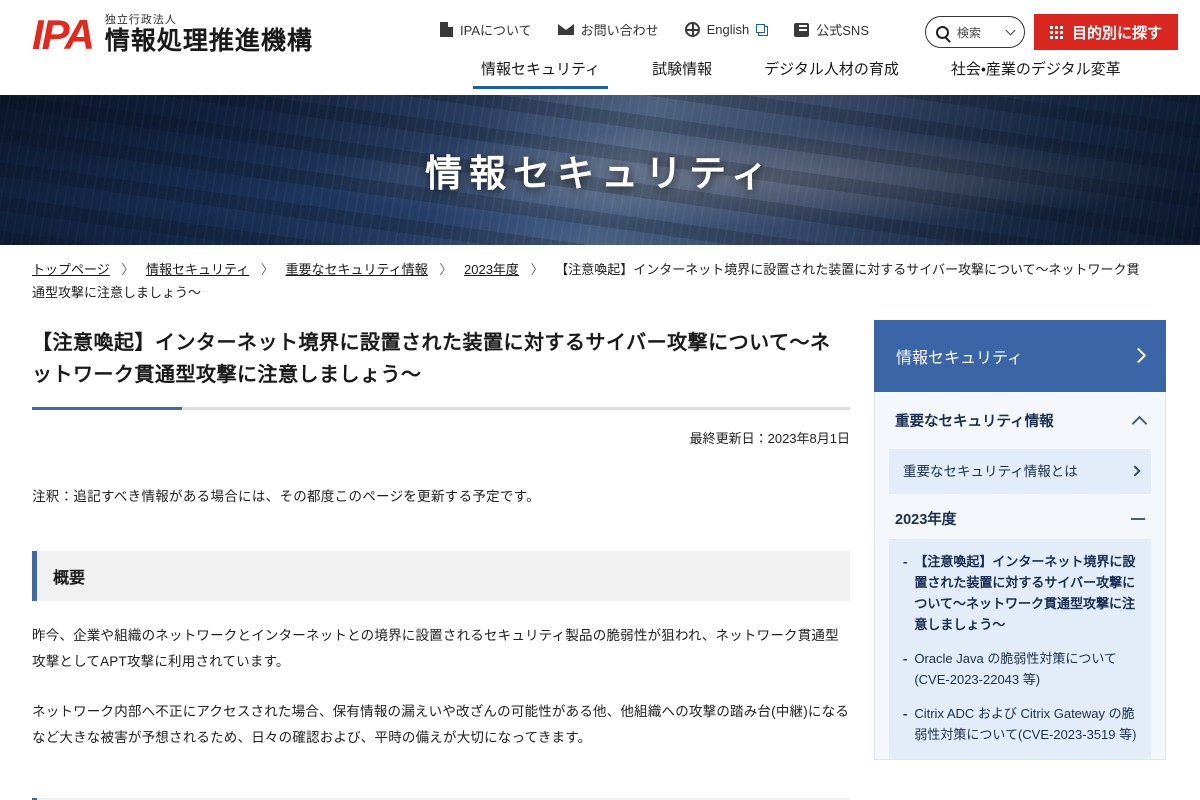 Image resolution: width=1200 pixels, height=800 pixels. Describe the element at coordinates (446, 29) in the screenshot. I see `document-icon` at that location.